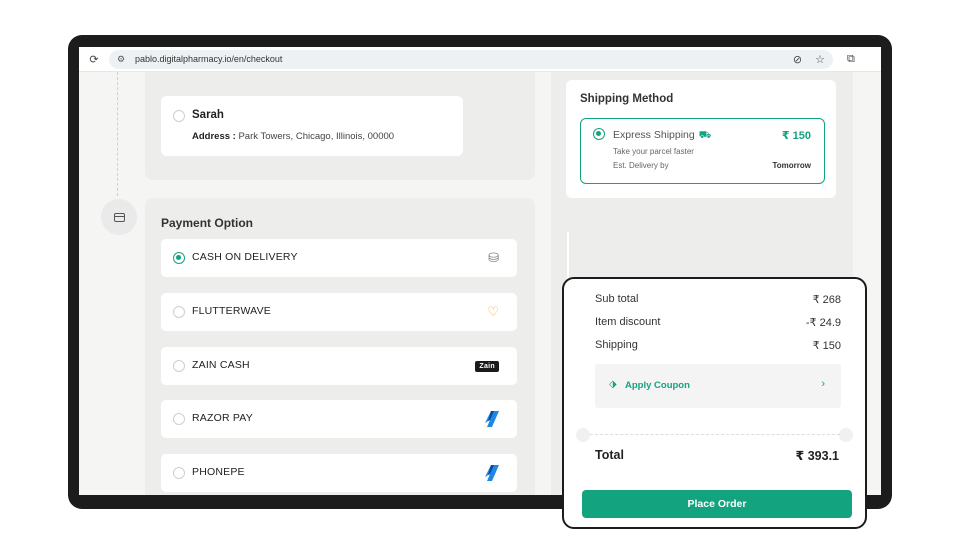 The height and width of the screenshot is (540, 960). What do you see at coordinates (218, 472) in the screenshot?
I see `payment-option-label: PHONEPE` at bounding box center [218, 472].